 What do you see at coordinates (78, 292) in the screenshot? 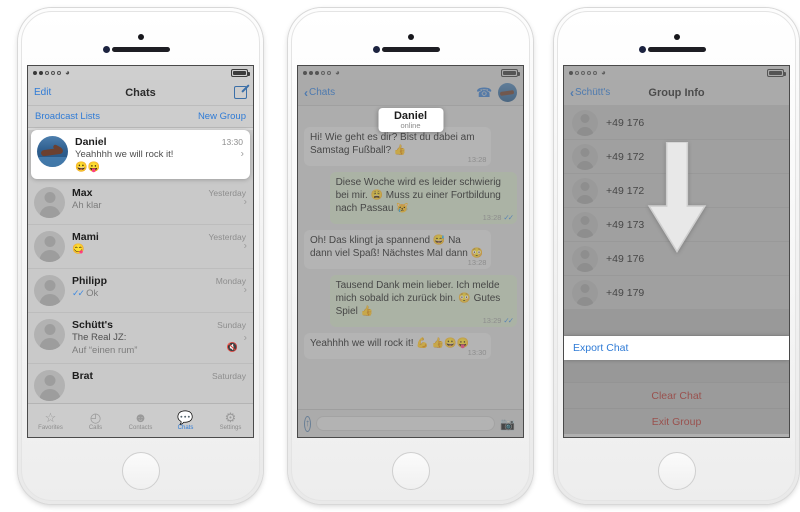
I see `read-receipt-icon: ✓✓` at bounding box center [78, 292].